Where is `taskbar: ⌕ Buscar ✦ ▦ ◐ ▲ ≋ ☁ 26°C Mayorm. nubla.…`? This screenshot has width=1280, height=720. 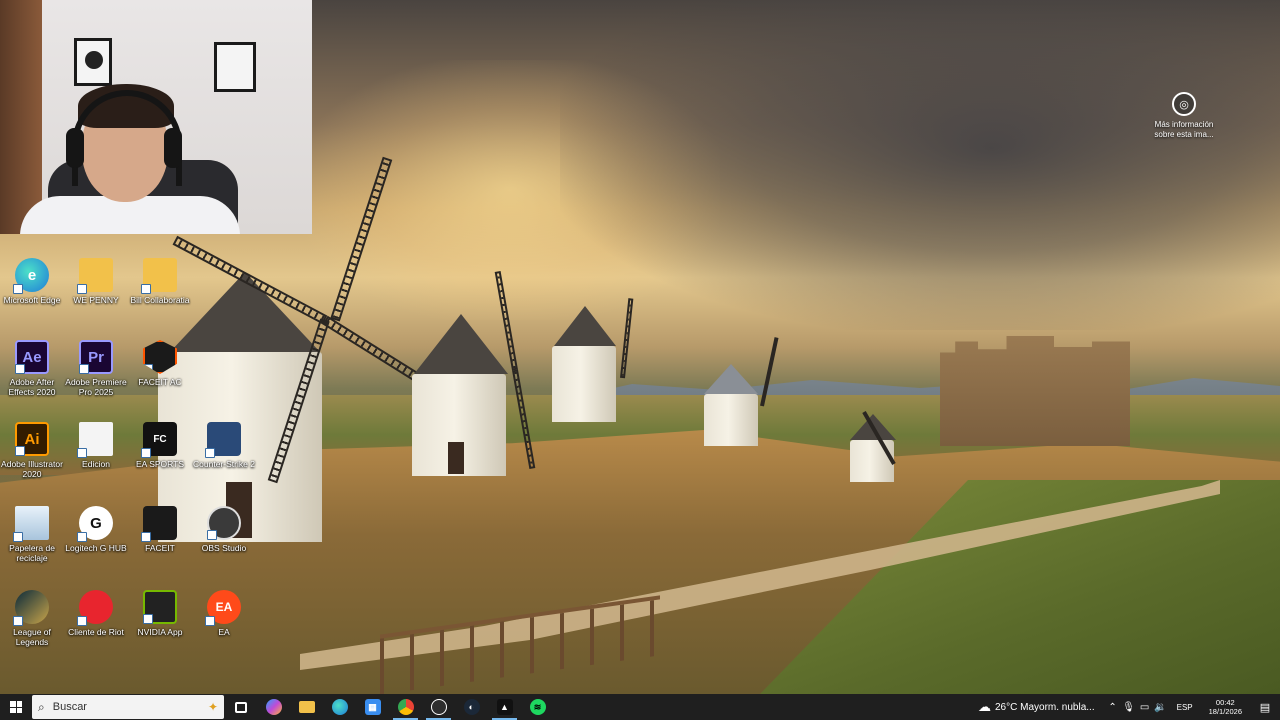 taskbar: ⌕ Buscar ✦ ▦ ◐ ▲ ≋ ☁ 26°C Mayorm. nubla.… is located at coordinates (640, 707).